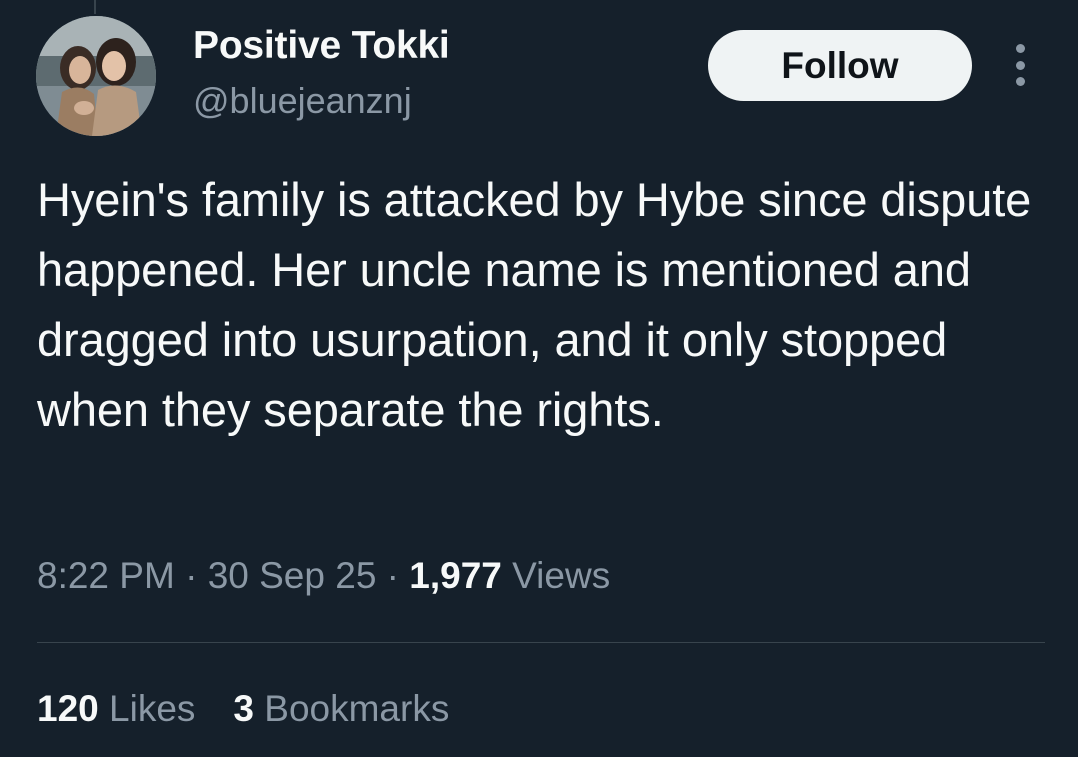 This screenshot has height=757, width=1078. Describe the element at coordinates (152, 708) in the screenshot. I see `likes-label: Likes` at that location.